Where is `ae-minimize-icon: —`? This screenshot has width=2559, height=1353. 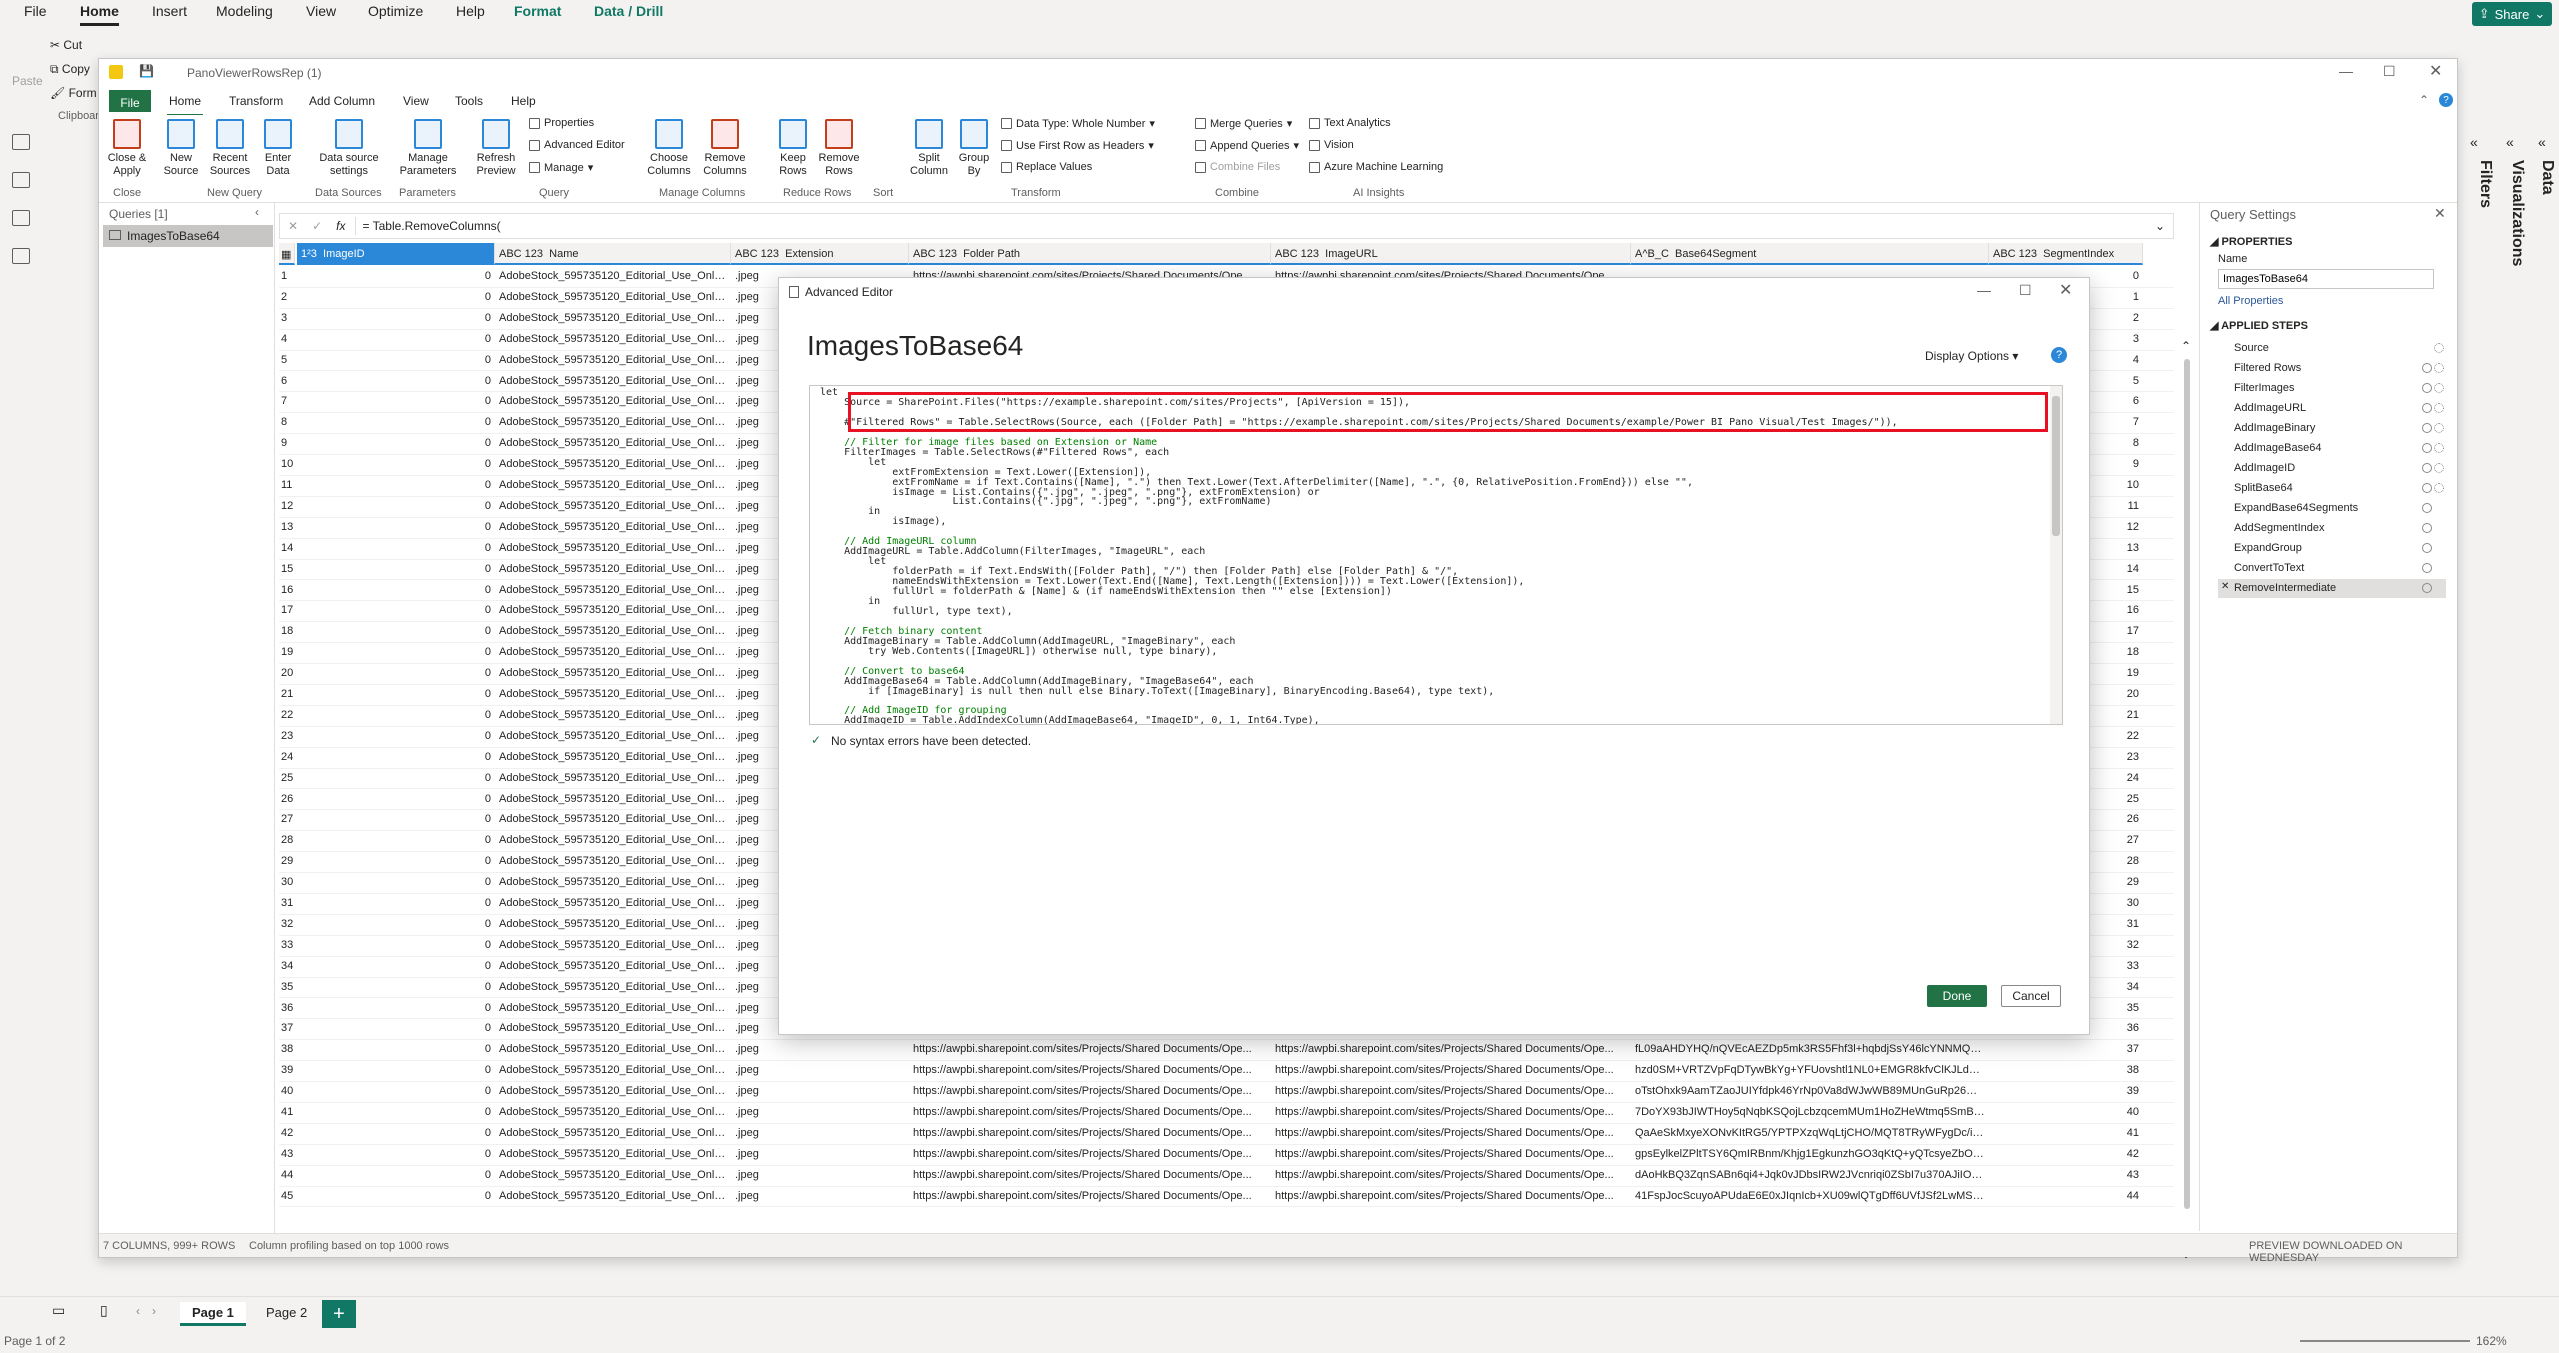
ae-minimize-icon: — is located at coordinates (1984, 290).